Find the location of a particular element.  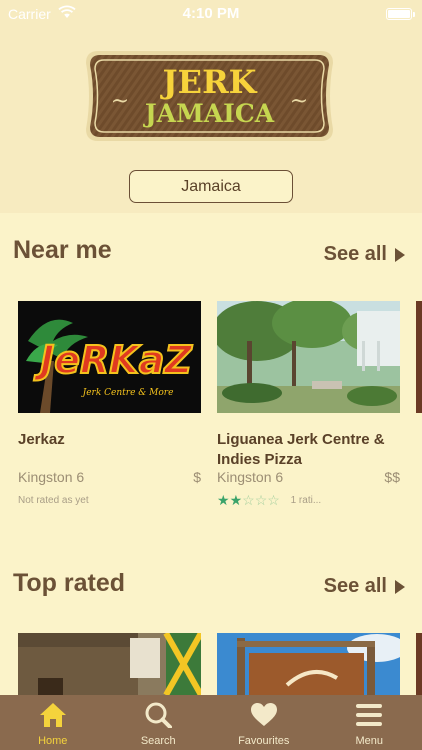

restaurant-photo: JeRKaZ Jerk Centre & More is located at coordinates (109, 357).